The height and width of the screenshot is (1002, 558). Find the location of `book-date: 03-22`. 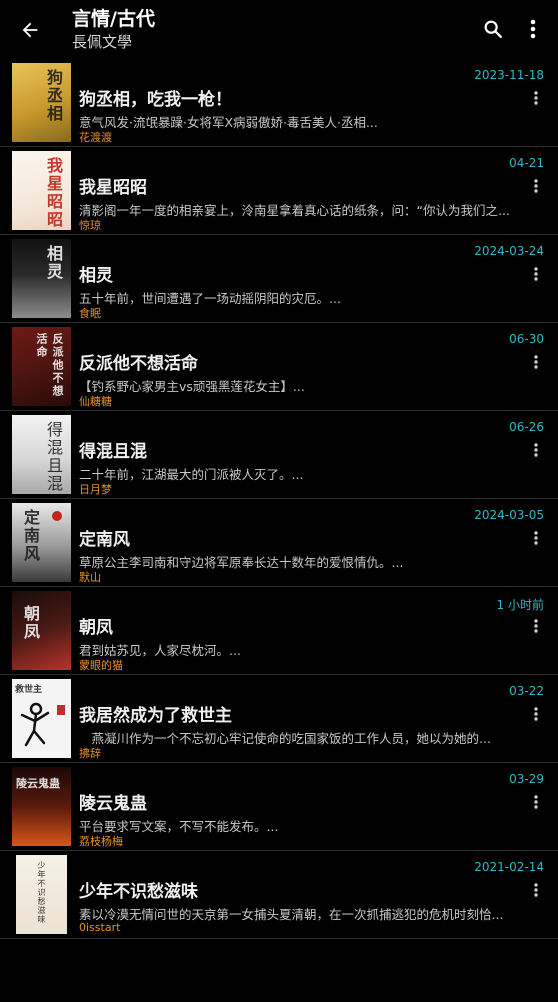

book-date: 03-22 is located at coordinates (526, 691).